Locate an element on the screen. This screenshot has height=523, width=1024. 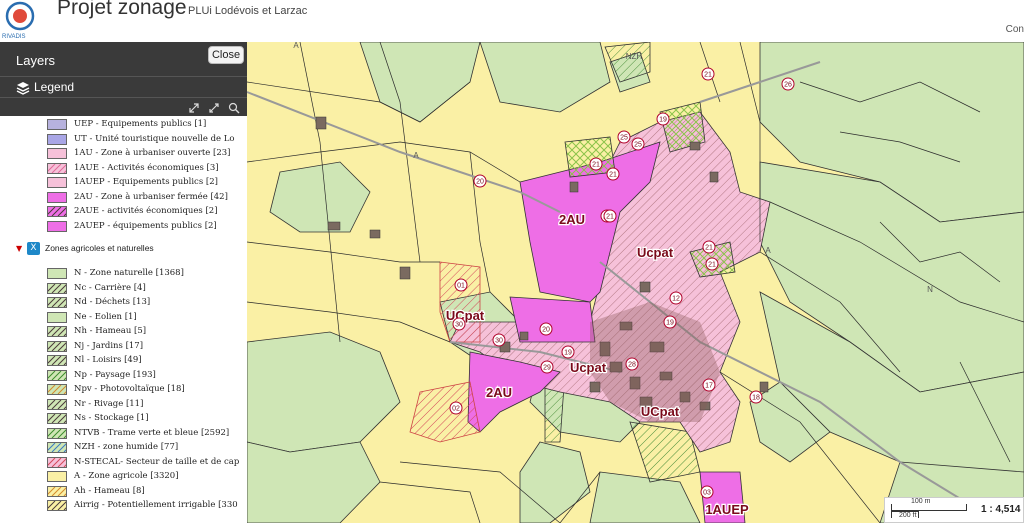
map-marker-label: 01 is located at coordinates (461, 286).